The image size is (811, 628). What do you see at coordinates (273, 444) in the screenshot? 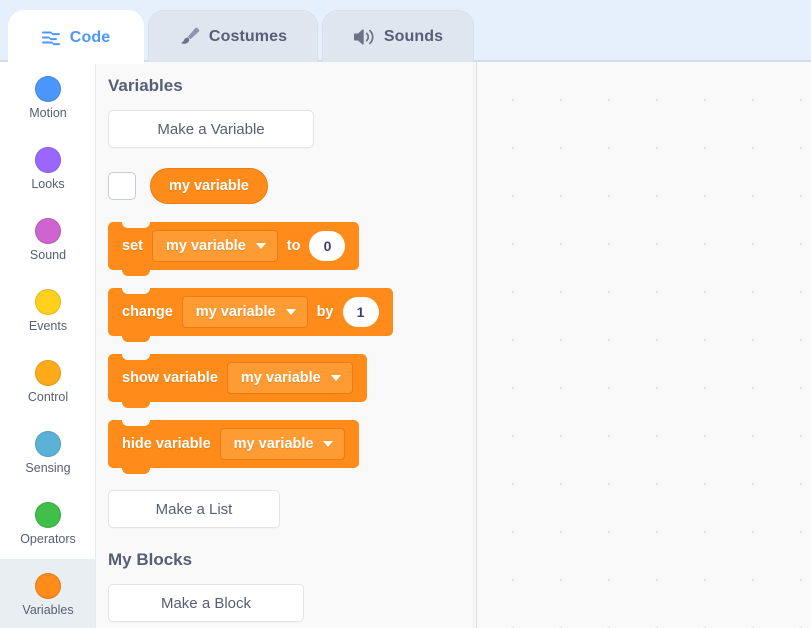
I see `hide-block-dropdown-value: my variable` at bounding box center [273, 444].